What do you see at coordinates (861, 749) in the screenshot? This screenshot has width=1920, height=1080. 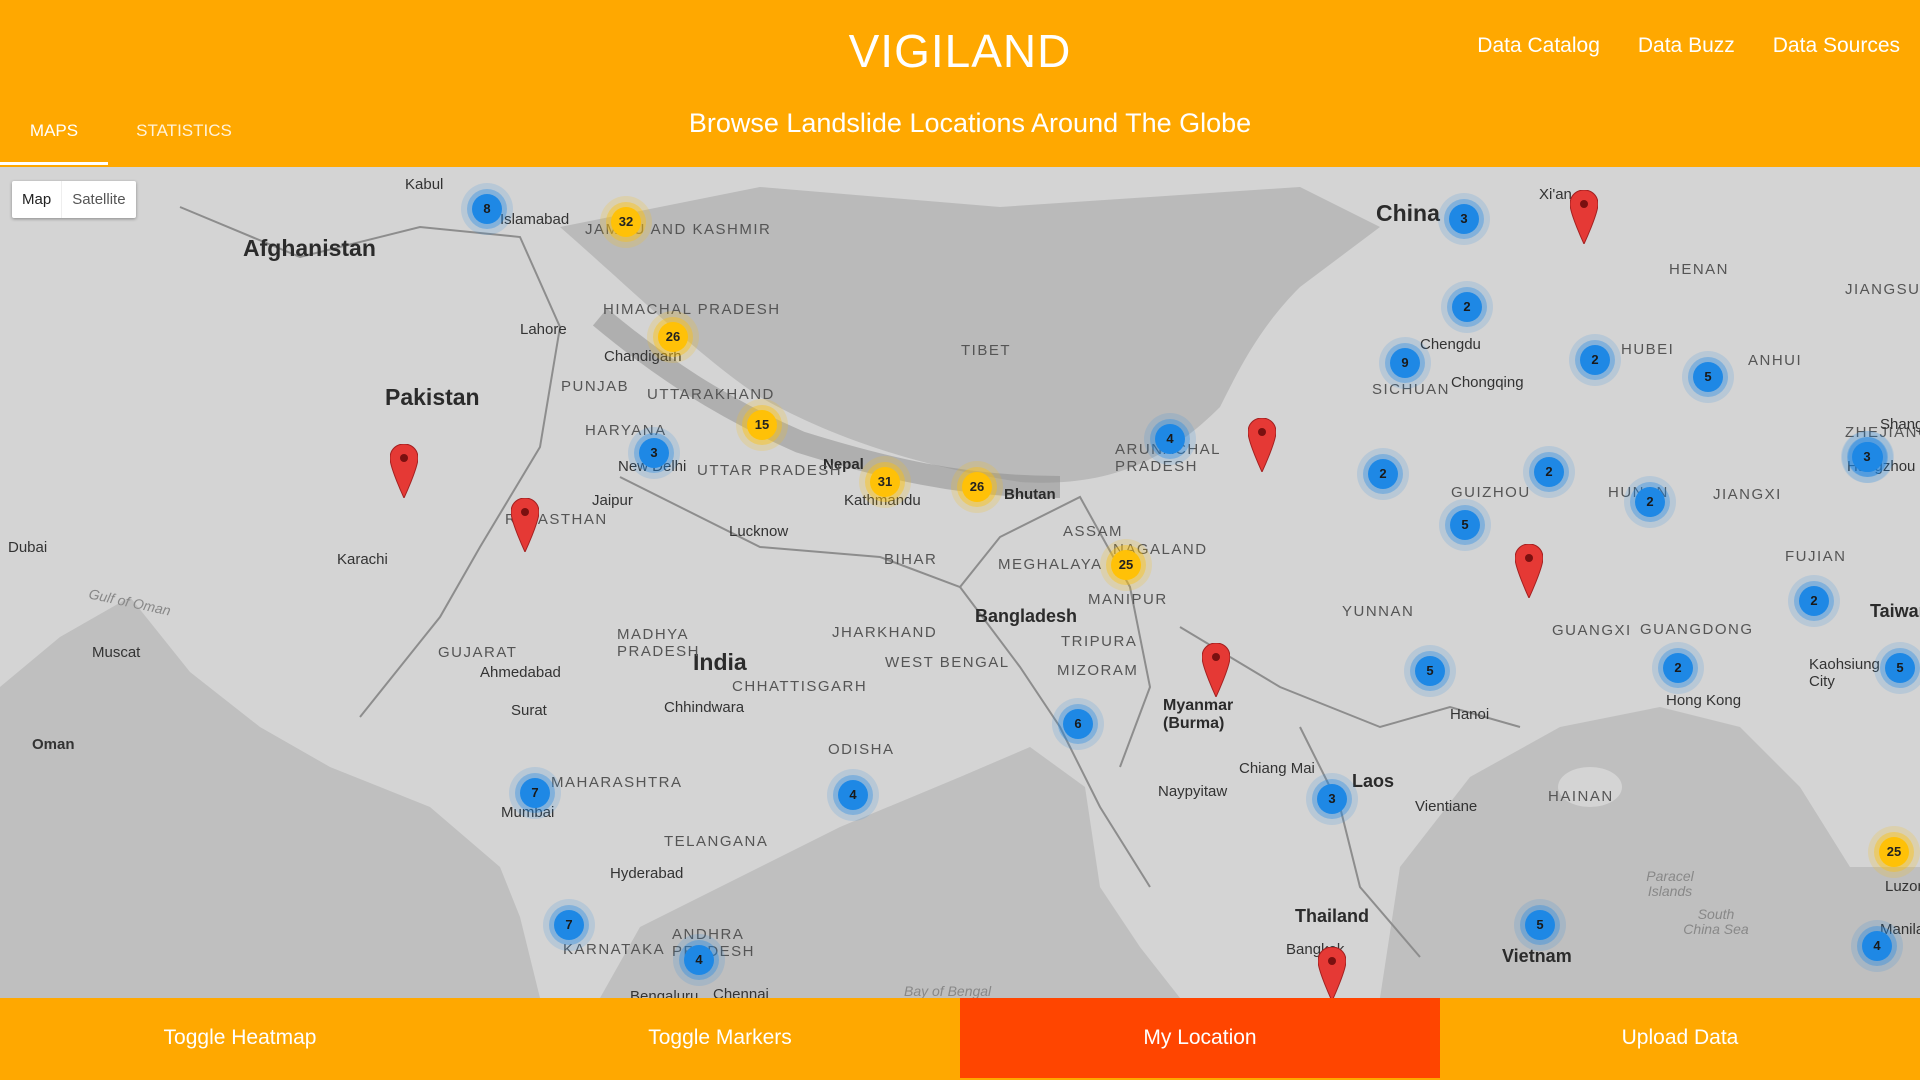 I see `region-label: ODISHA` at bounding box center [861, 749].